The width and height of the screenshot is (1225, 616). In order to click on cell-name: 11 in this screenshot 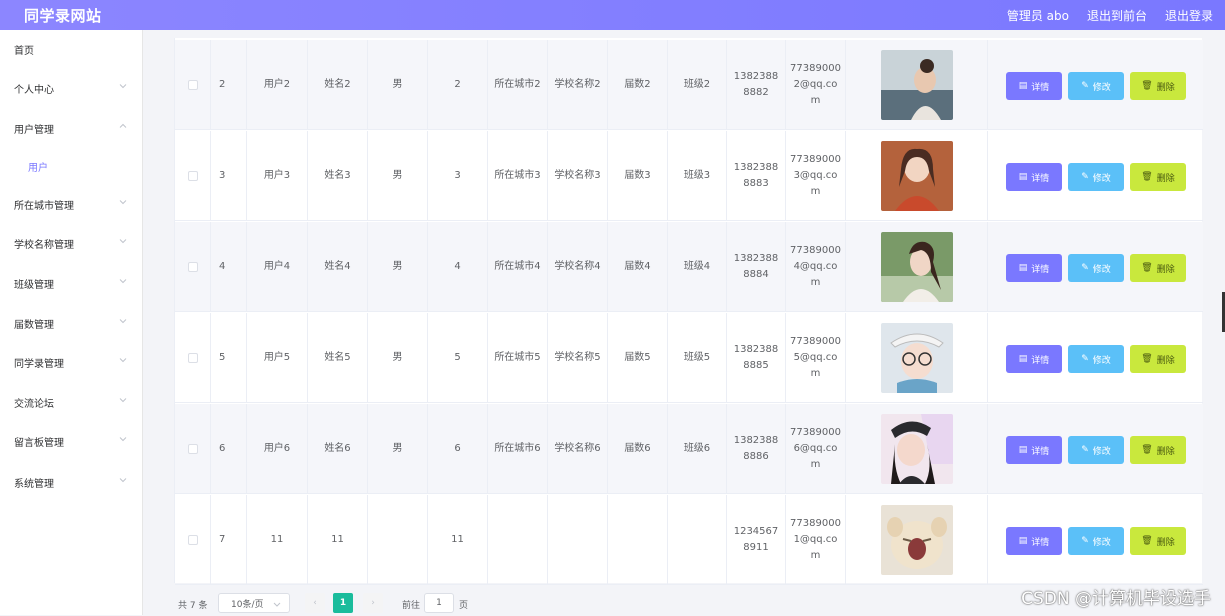, I will do `click(338, 540)`.